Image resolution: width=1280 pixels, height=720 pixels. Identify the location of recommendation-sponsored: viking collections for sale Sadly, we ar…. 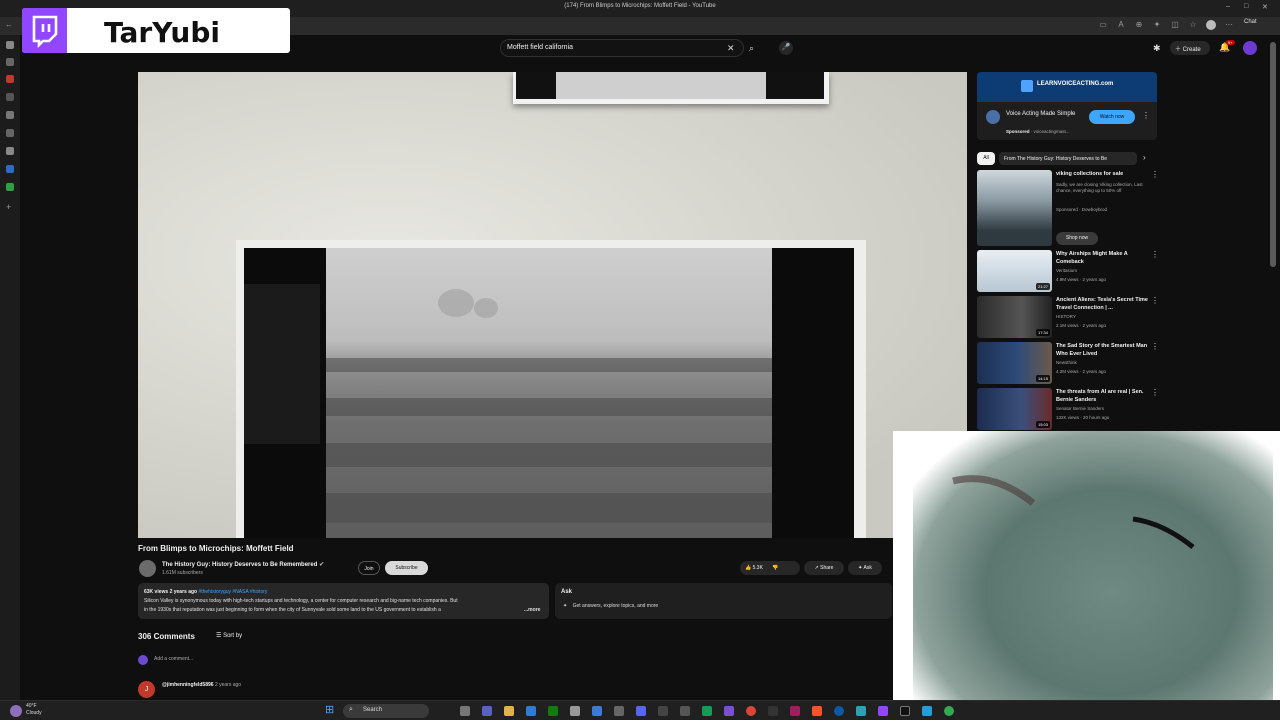
(1068, 208).